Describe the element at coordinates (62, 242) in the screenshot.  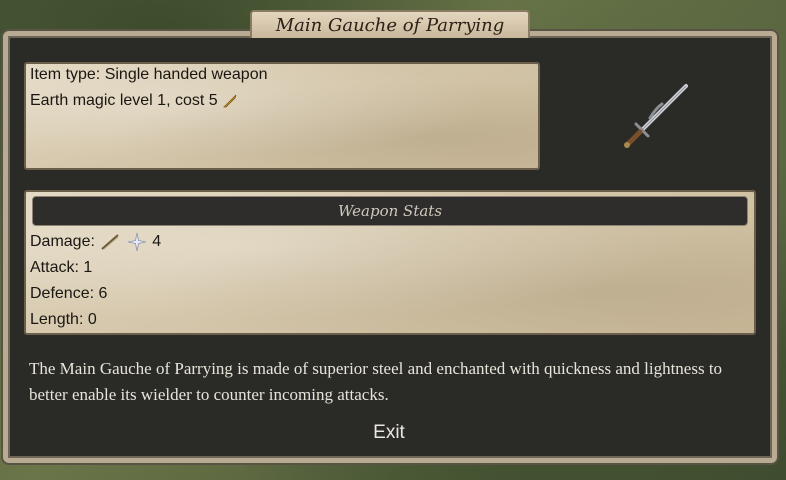
I see `damage-label: Damage:` at that location.